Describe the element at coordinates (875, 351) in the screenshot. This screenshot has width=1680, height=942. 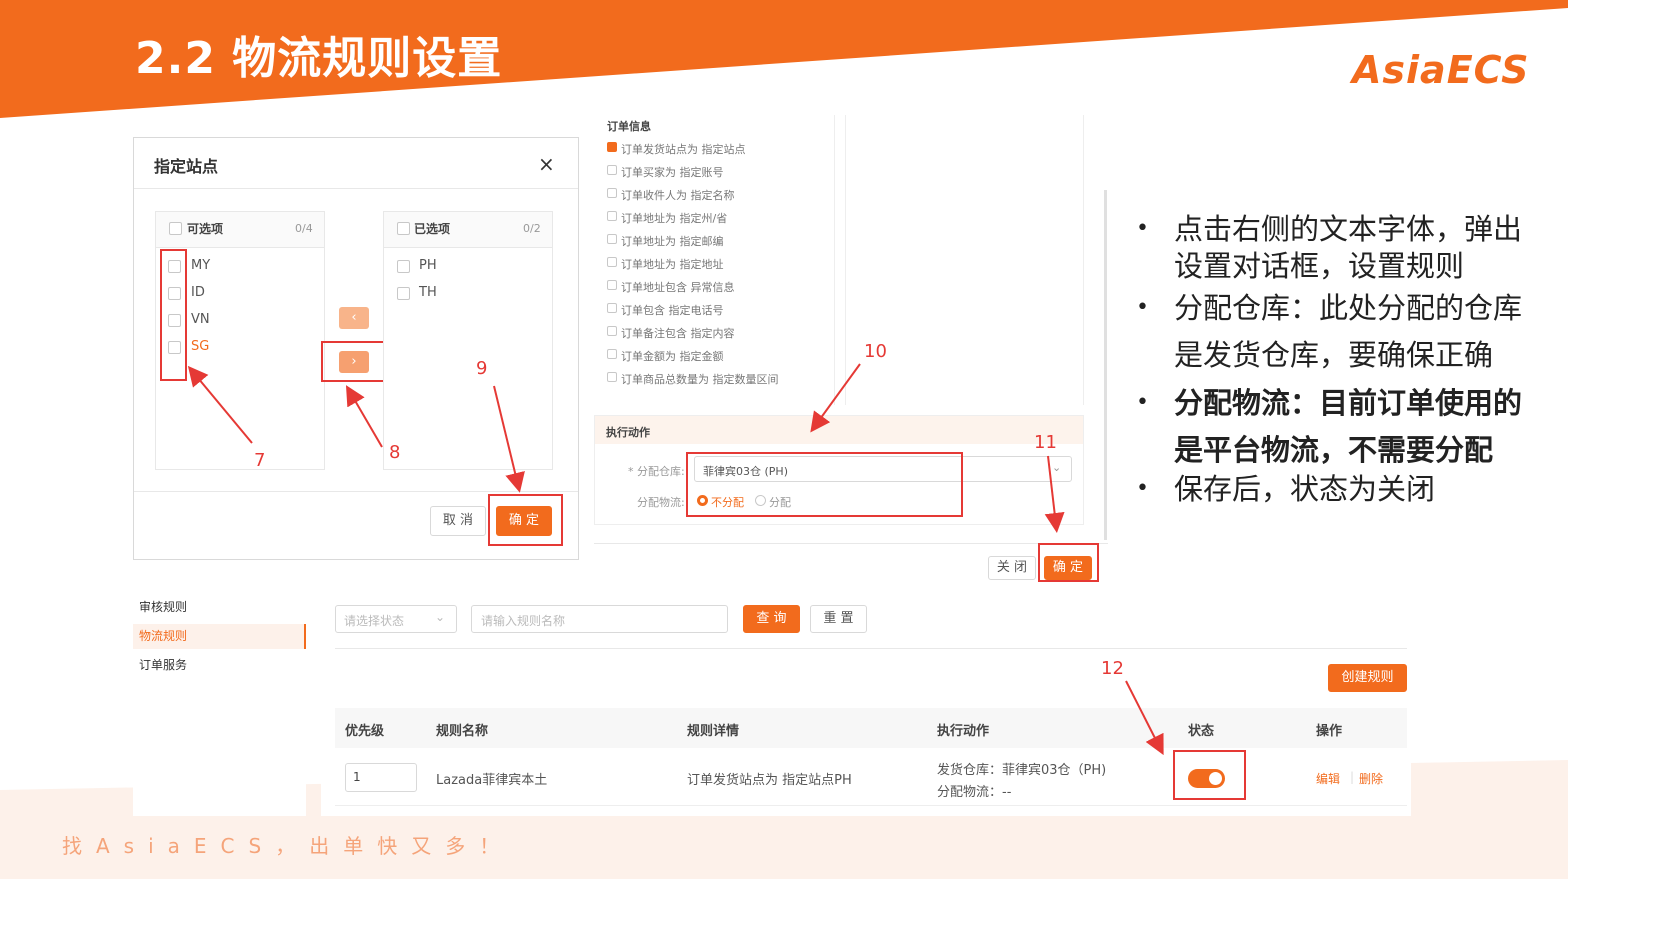
I see `annotation-number-10: 10` at that location.